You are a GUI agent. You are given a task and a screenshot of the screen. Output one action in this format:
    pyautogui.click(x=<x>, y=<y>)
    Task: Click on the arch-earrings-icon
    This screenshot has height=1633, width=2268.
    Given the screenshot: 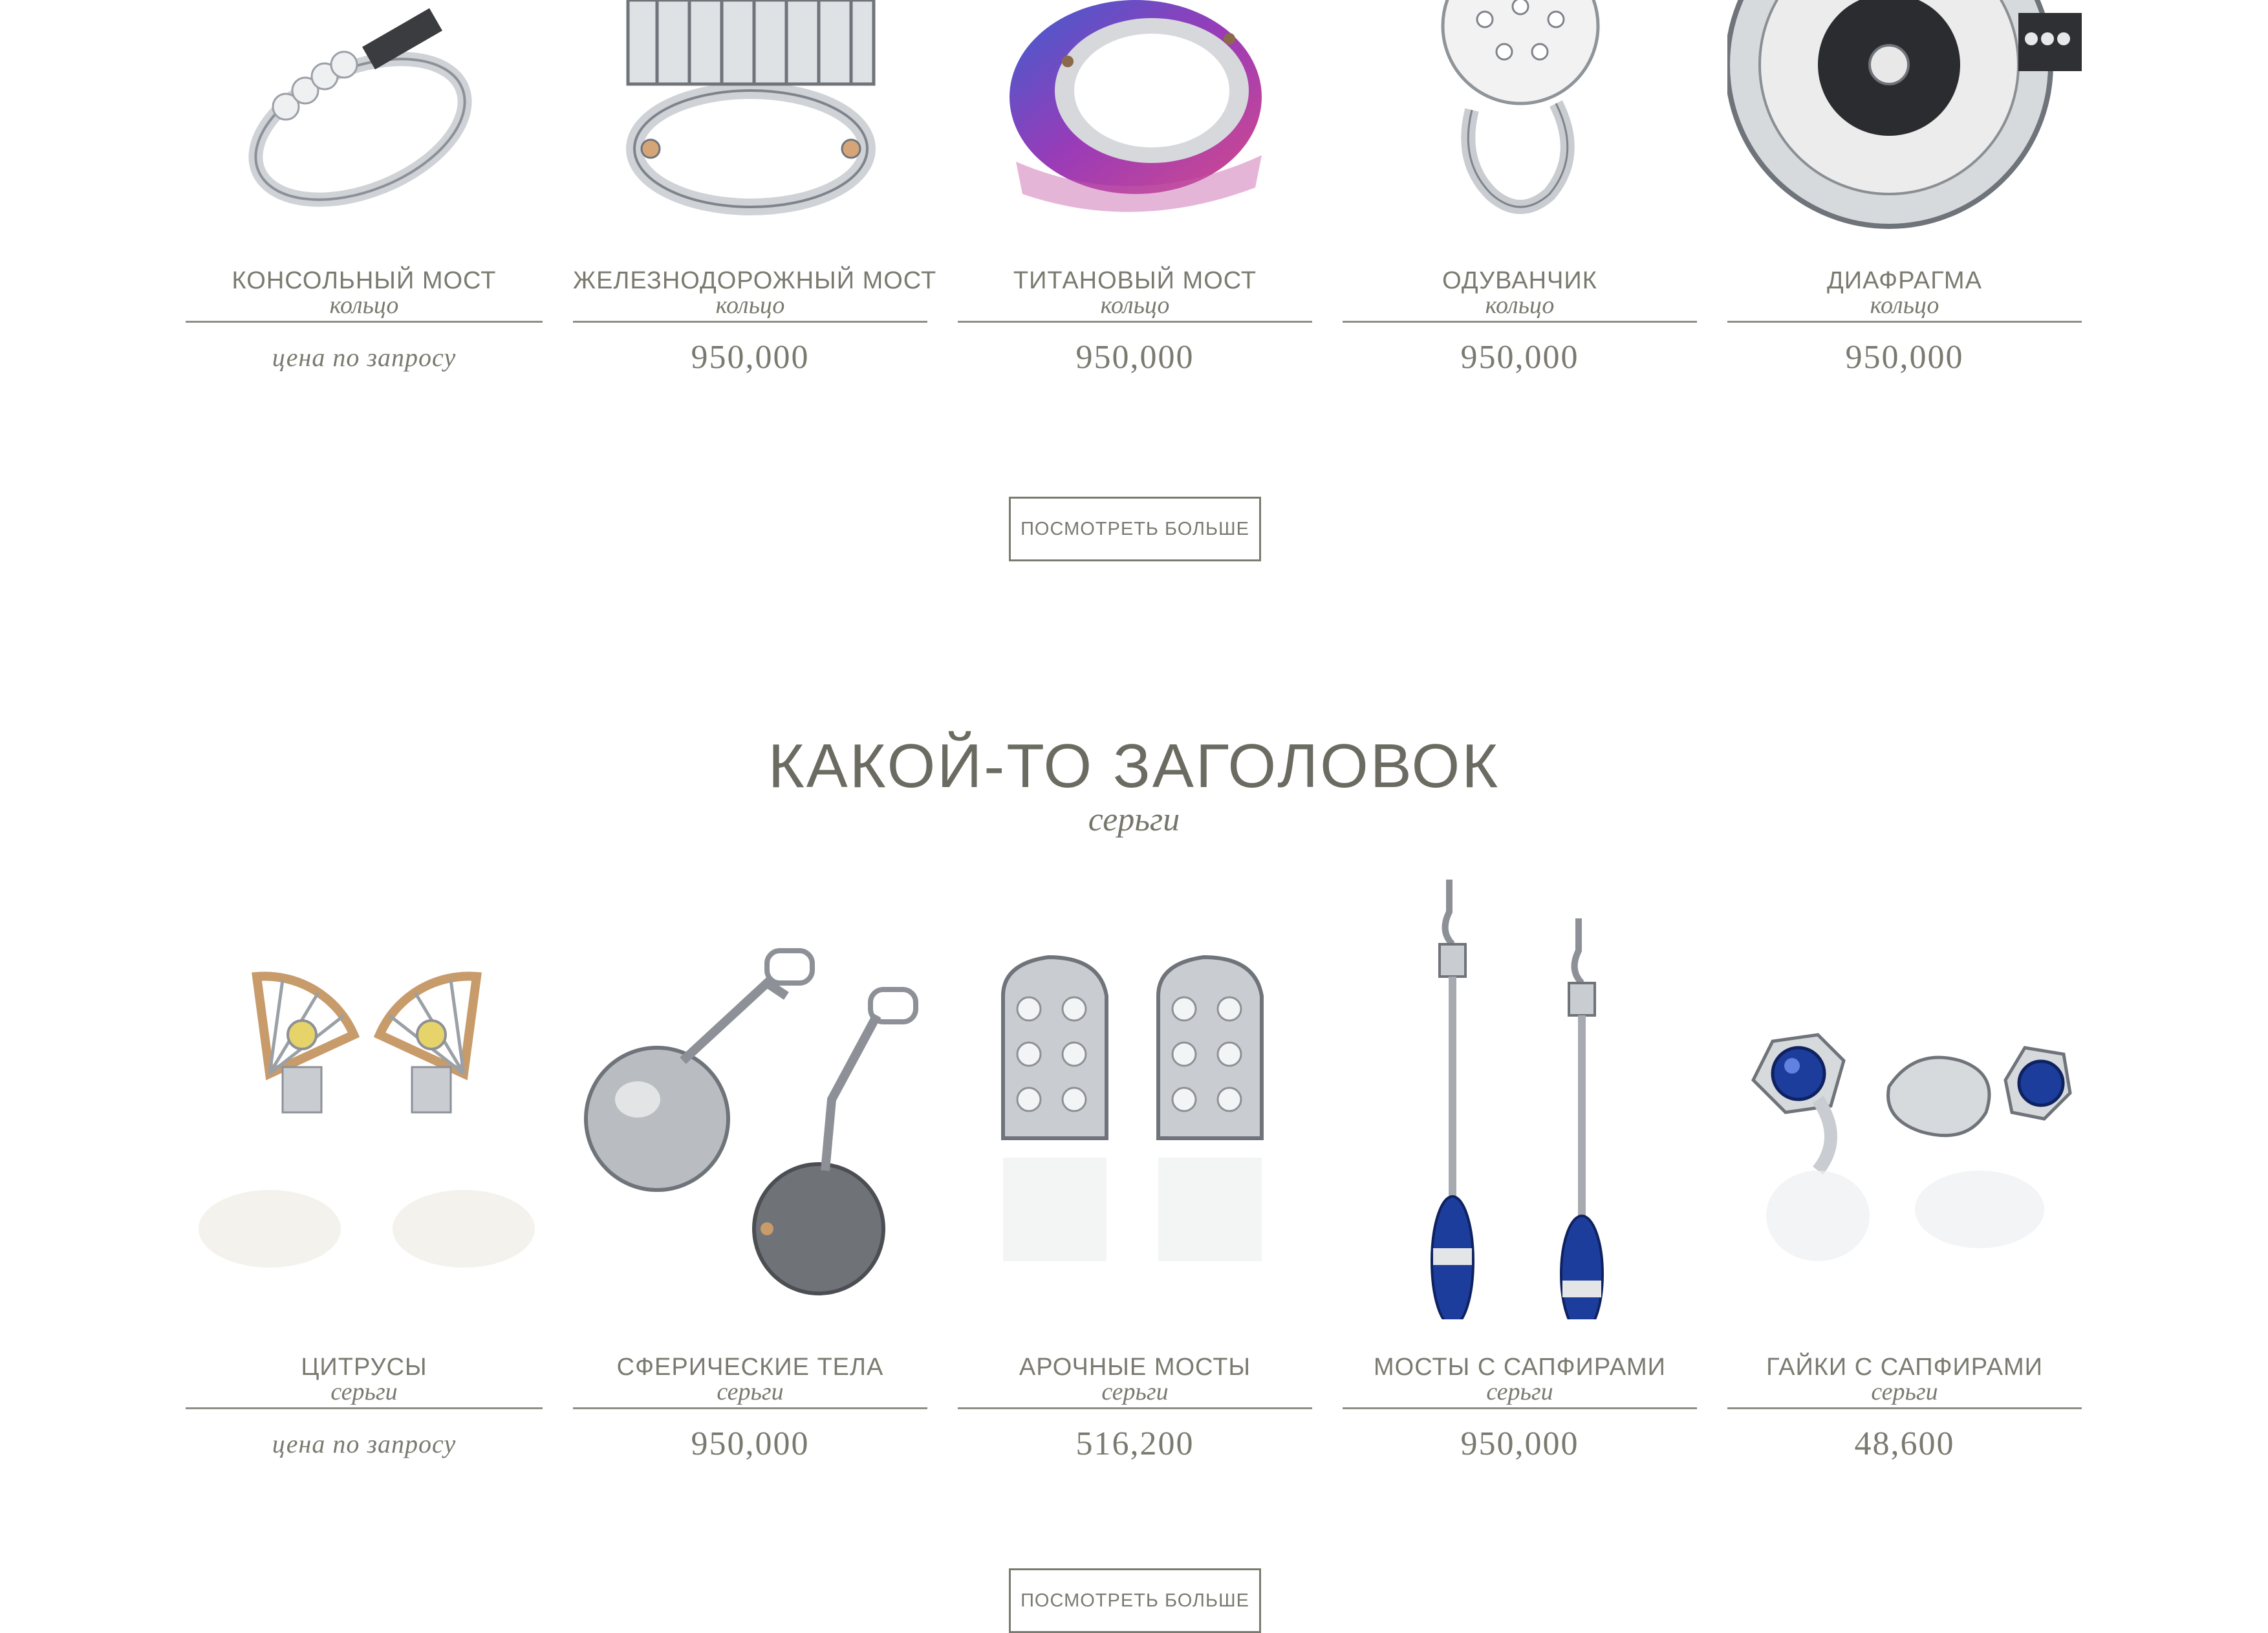 What is the action you would take?
    pyautogui.click(x=1132, y=1108)
    